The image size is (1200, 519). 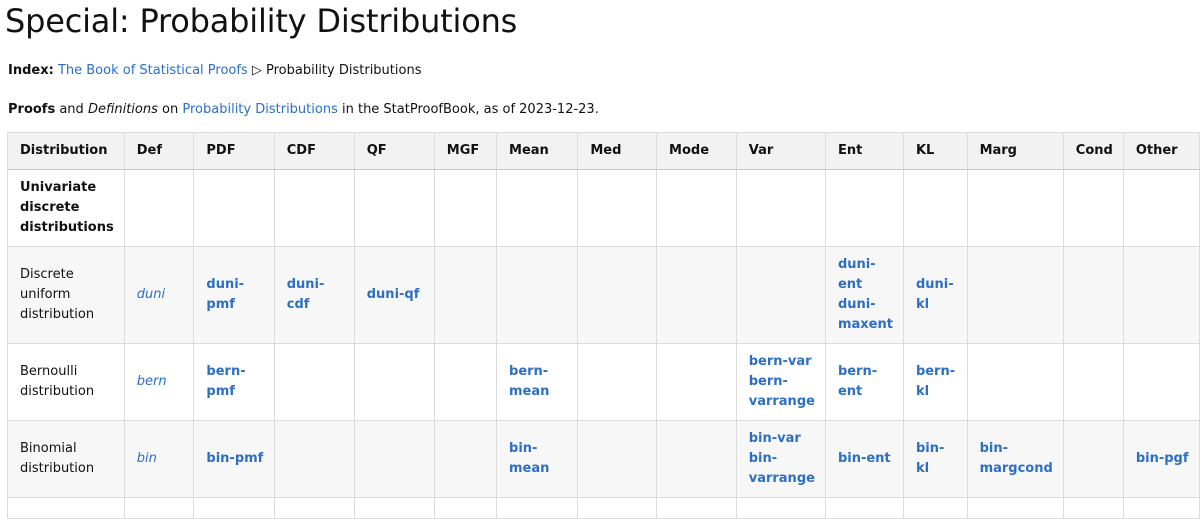 I want to click on link-line: maxent, so click(x=865, y=324).